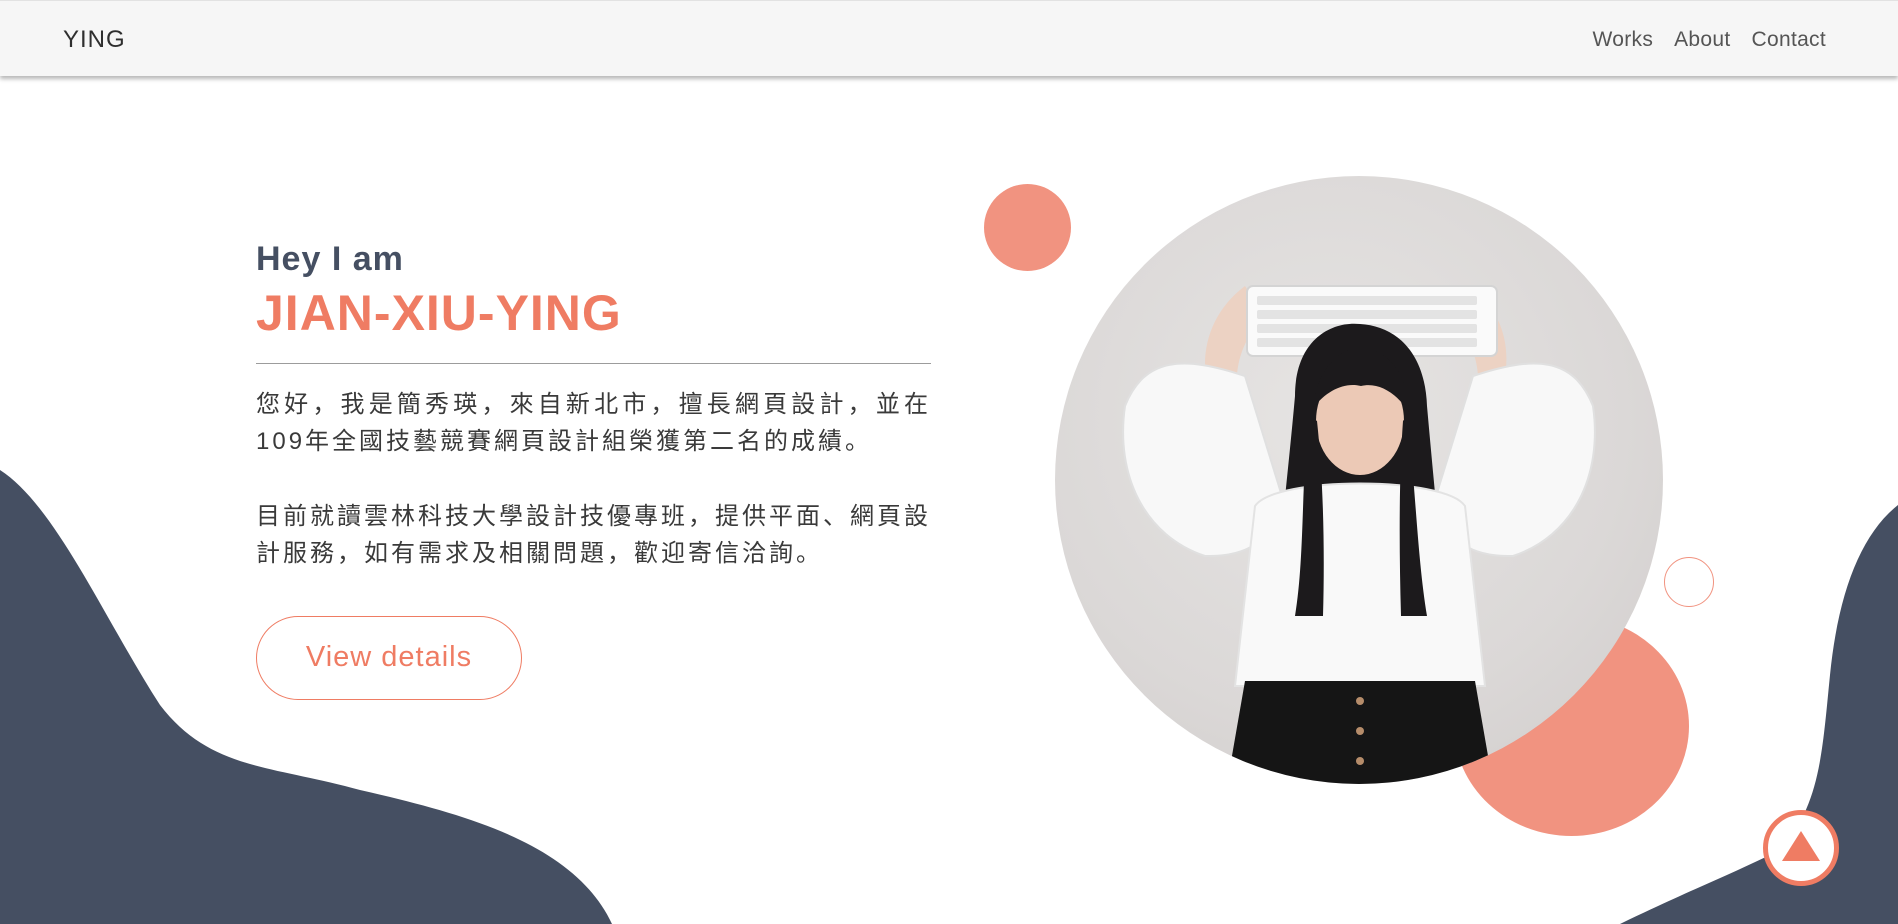  I want to click on navbar: YING Works About Contact, so click(949, 38).